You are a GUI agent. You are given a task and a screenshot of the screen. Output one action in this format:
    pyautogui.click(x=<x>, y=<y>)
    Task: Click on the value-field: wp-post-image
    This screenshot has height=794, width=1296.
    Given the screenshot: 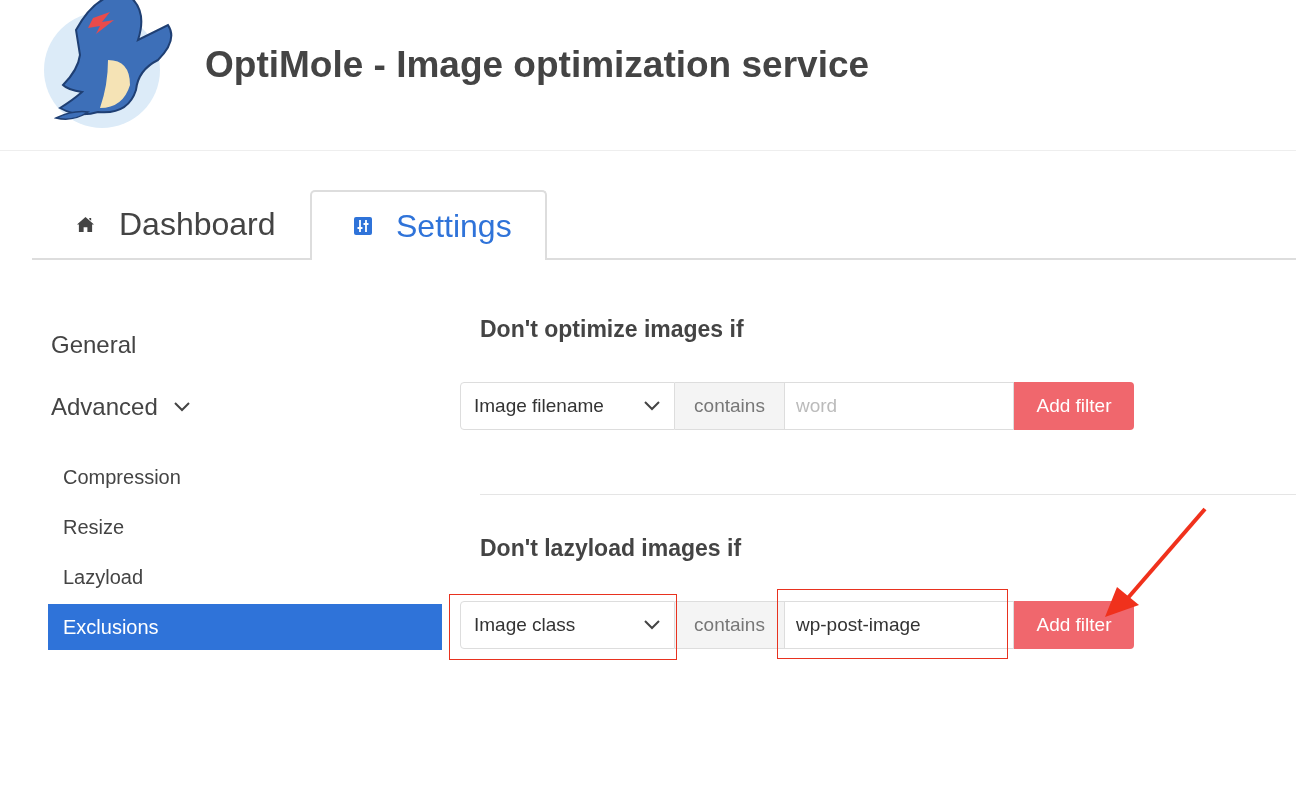 What is the action you would take?
    pyautogui.click(x=899, y=625)
    